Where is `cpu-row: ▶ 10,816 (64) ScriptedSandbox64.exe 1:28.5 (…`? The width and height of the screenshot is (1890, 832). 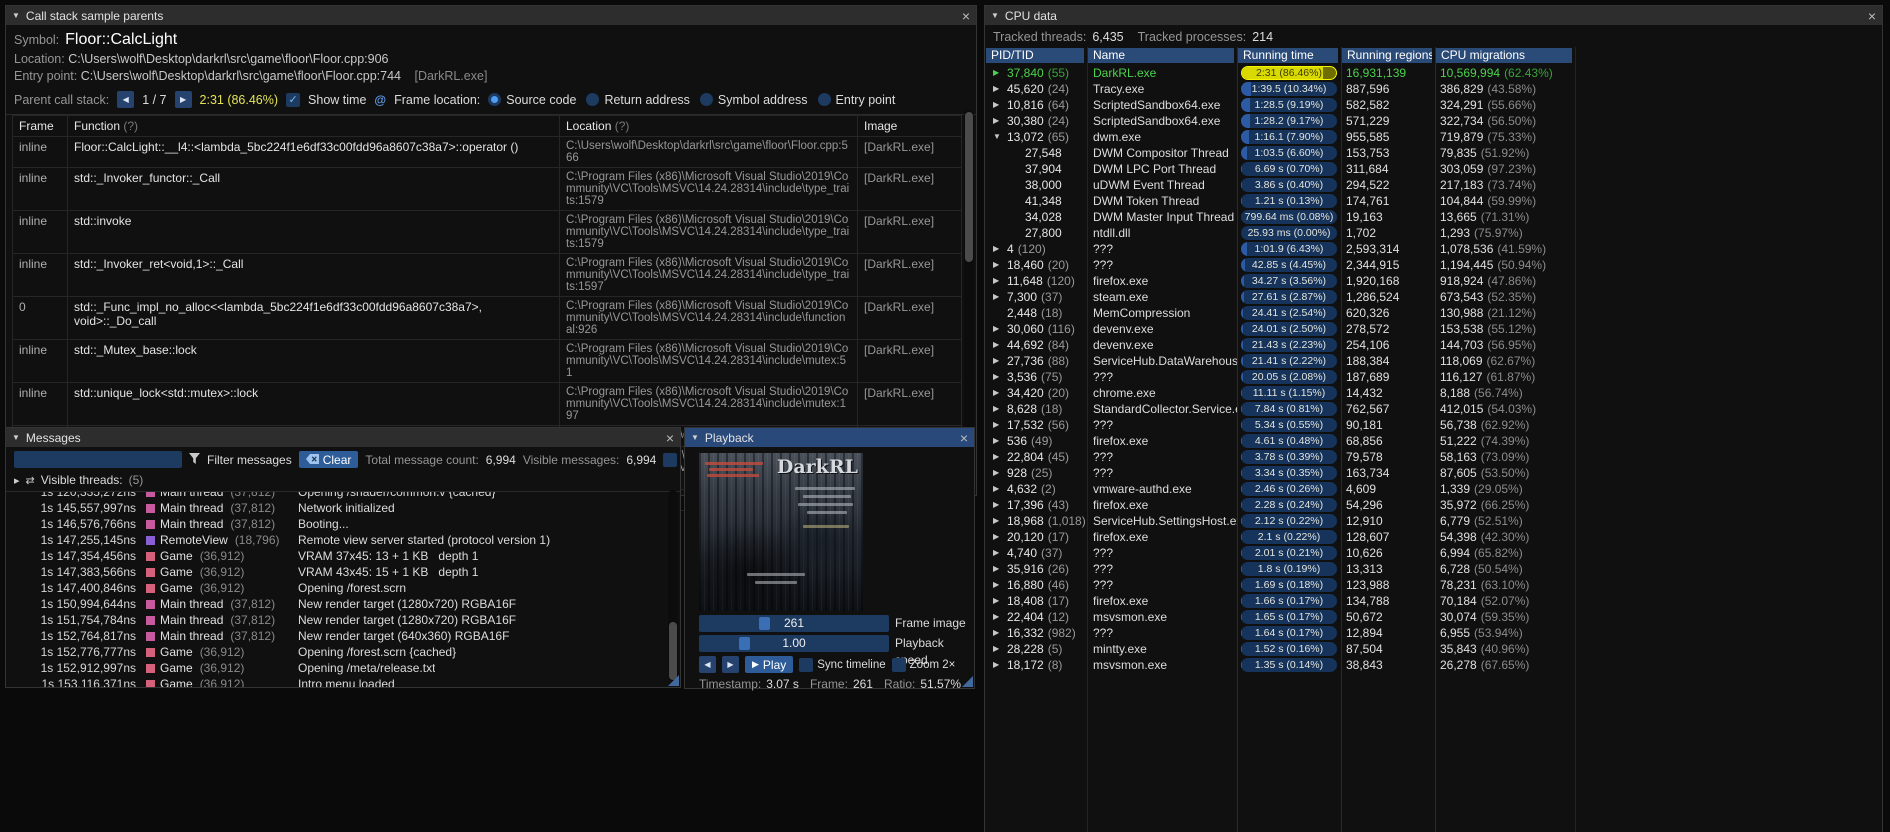
cpu-row: ▶ 10,816 (64) ScriptedSandbox64.exe 1:28.5 (… is located at coordinates (1433, 105).